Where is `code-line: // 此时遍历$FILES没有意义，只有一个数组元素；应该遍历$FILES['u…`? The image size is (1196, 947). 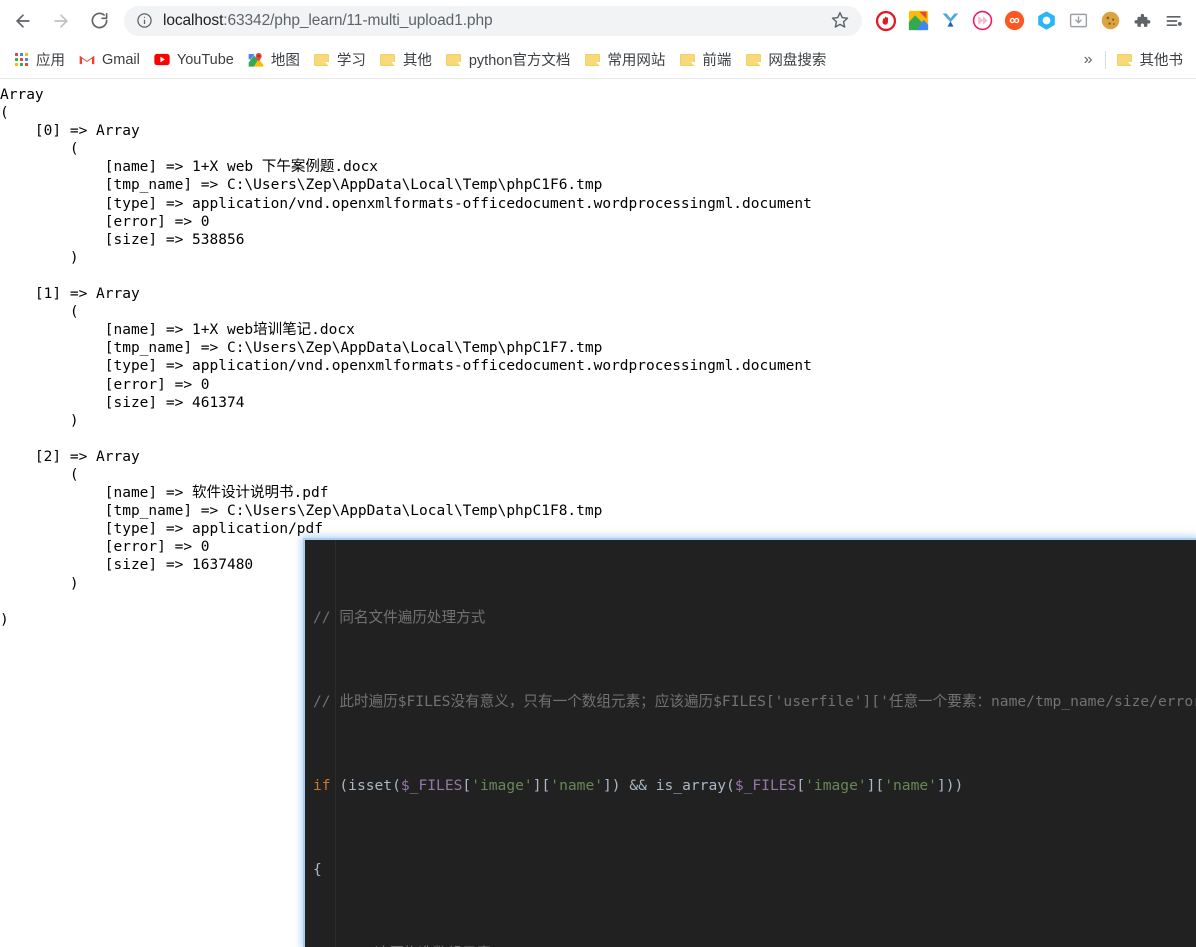
code-line: // 此时遍历$FILES没有意义，只有一个数组元素；应该遍历$FILES['u… is located at coordinates (750, 701).